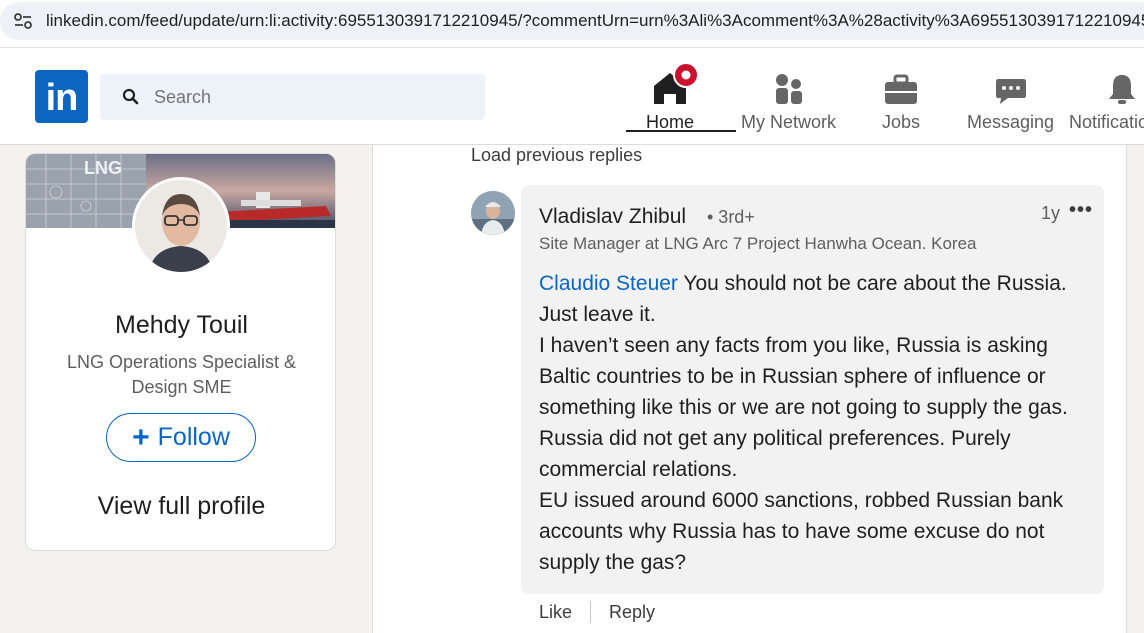  I want to click on search-input, so click(270, 97).